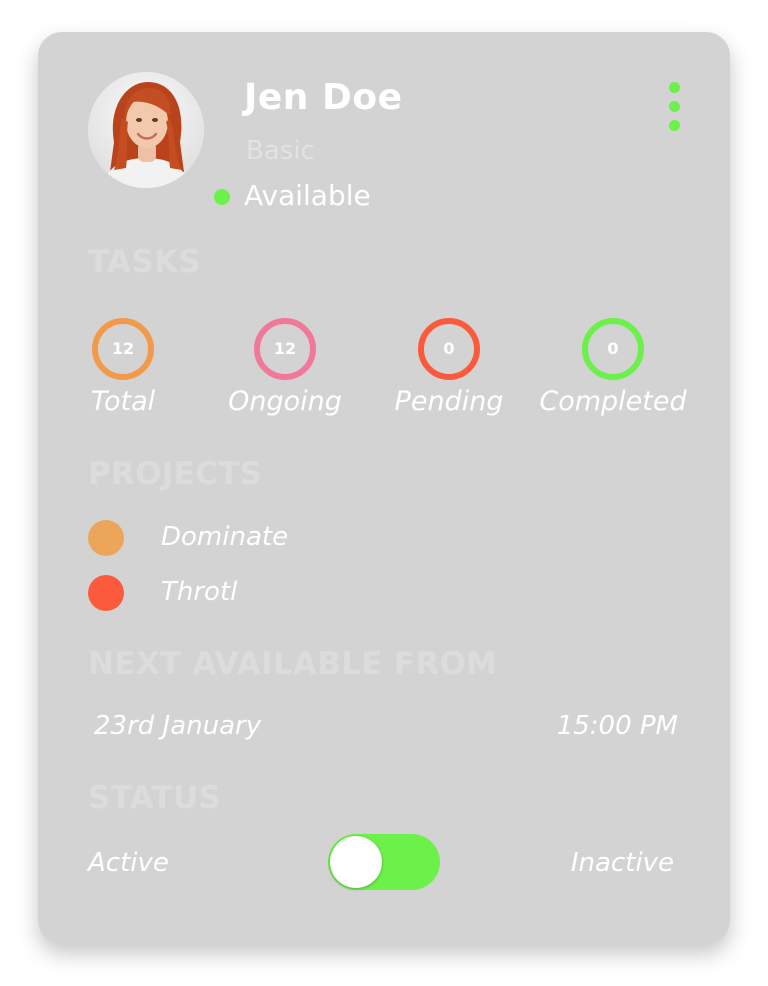 Image resolution: width=768 pixels, height=986 pixels. I want to click on tasks-heading: TASKS, so click(144, 262).